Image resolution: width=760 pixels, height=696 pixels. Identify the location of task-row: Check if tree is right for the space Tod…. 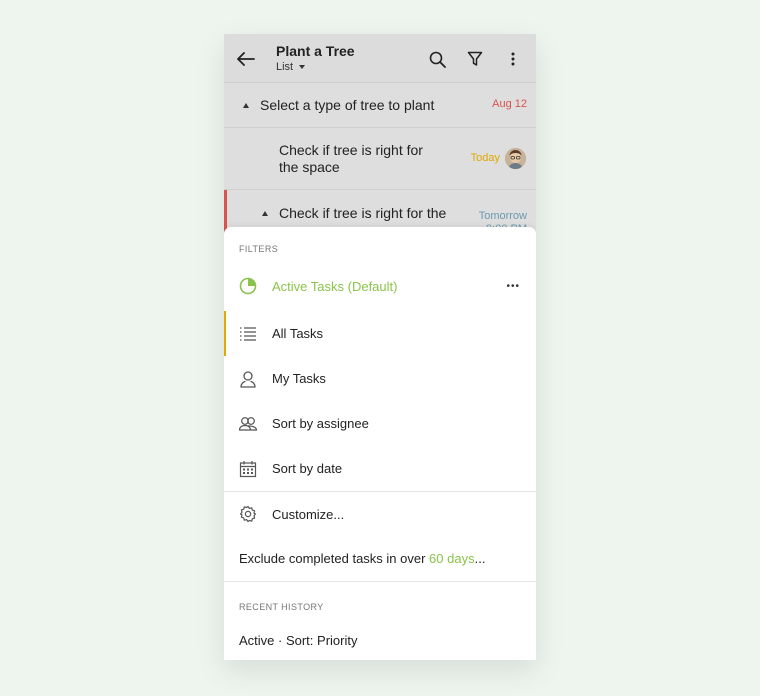
(380, 159).